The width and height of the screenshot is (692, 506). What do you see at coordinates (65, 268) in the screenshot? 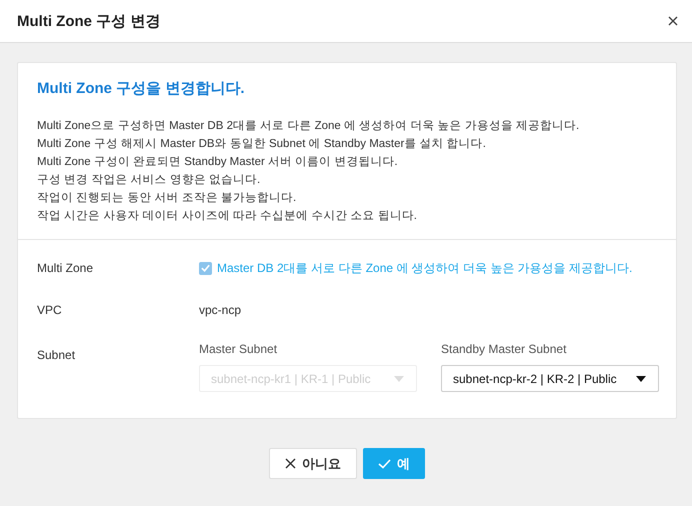
I see `field-label: Multi Zone` at bounding box center [65, 268].